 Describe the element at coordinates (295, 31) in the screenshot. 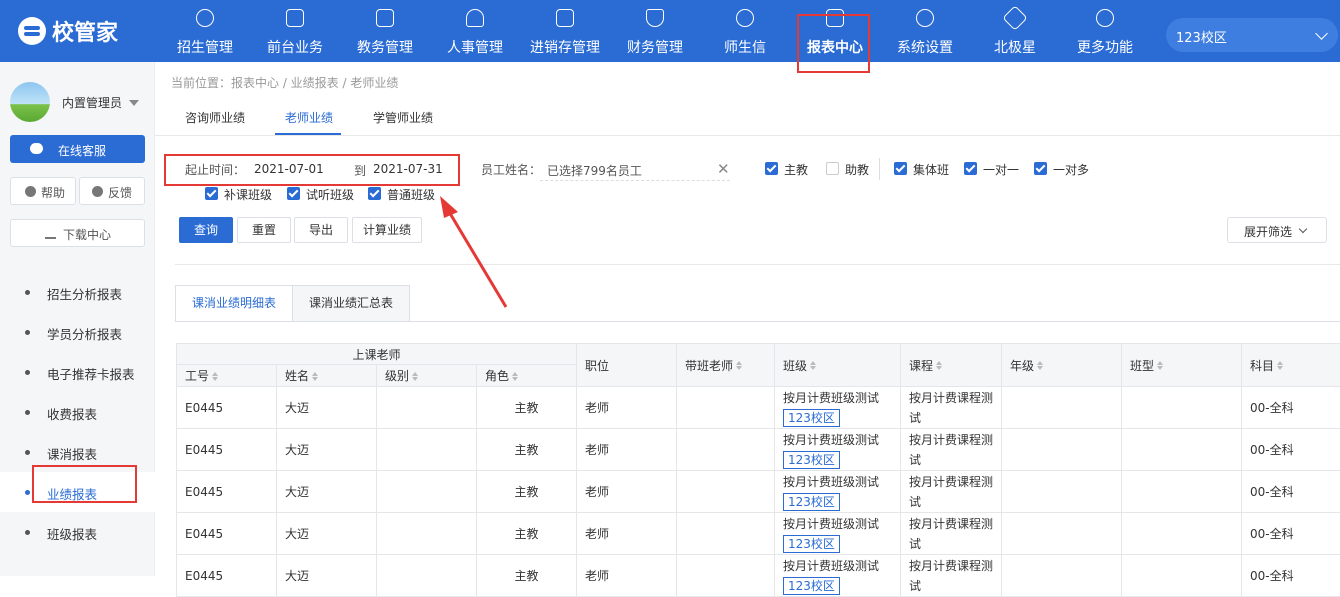

I see `nav-item-front-desk: 前台业务` at that location.